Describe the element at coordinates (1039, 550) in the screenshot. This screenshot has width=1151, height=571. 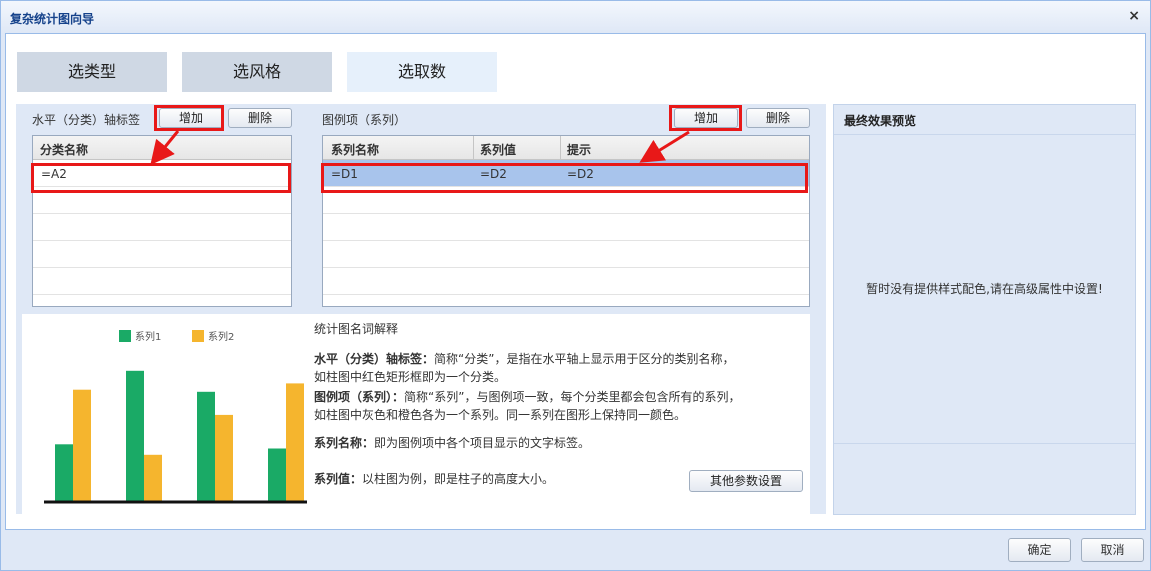
I see `ok-button: 确定` at that location.